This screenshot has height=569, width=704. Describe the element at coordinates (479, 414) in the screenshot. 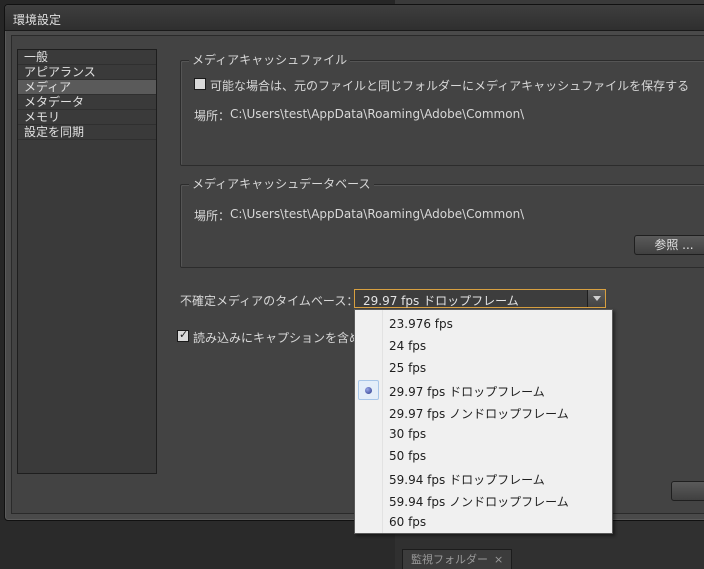

I see `option-label: 29.97 fps ノンドロップフレーム` at that location.